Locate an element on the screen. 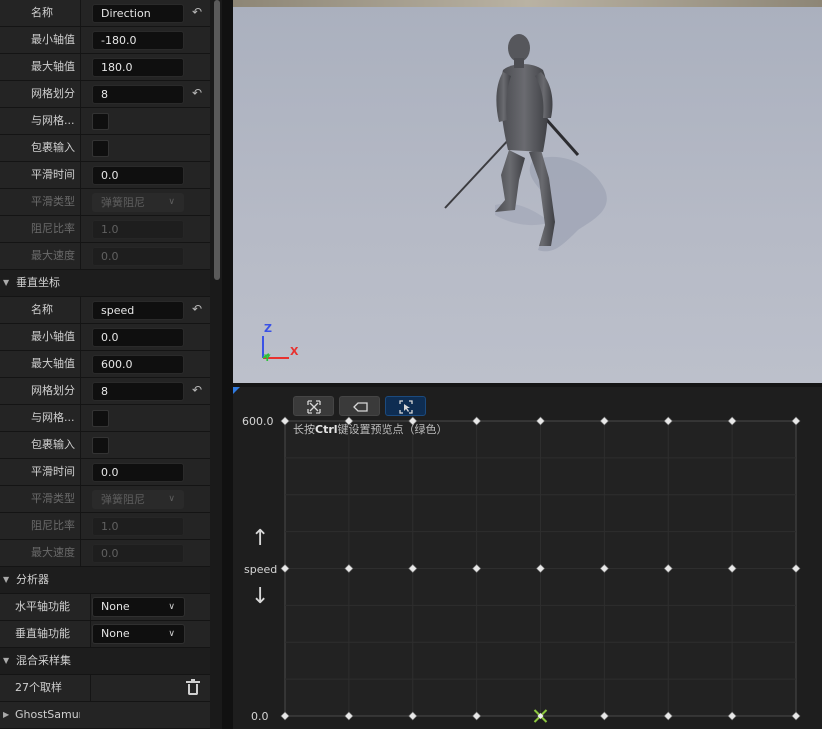  arrow-down-icon: ↓ is located at coordinates (260, 596).